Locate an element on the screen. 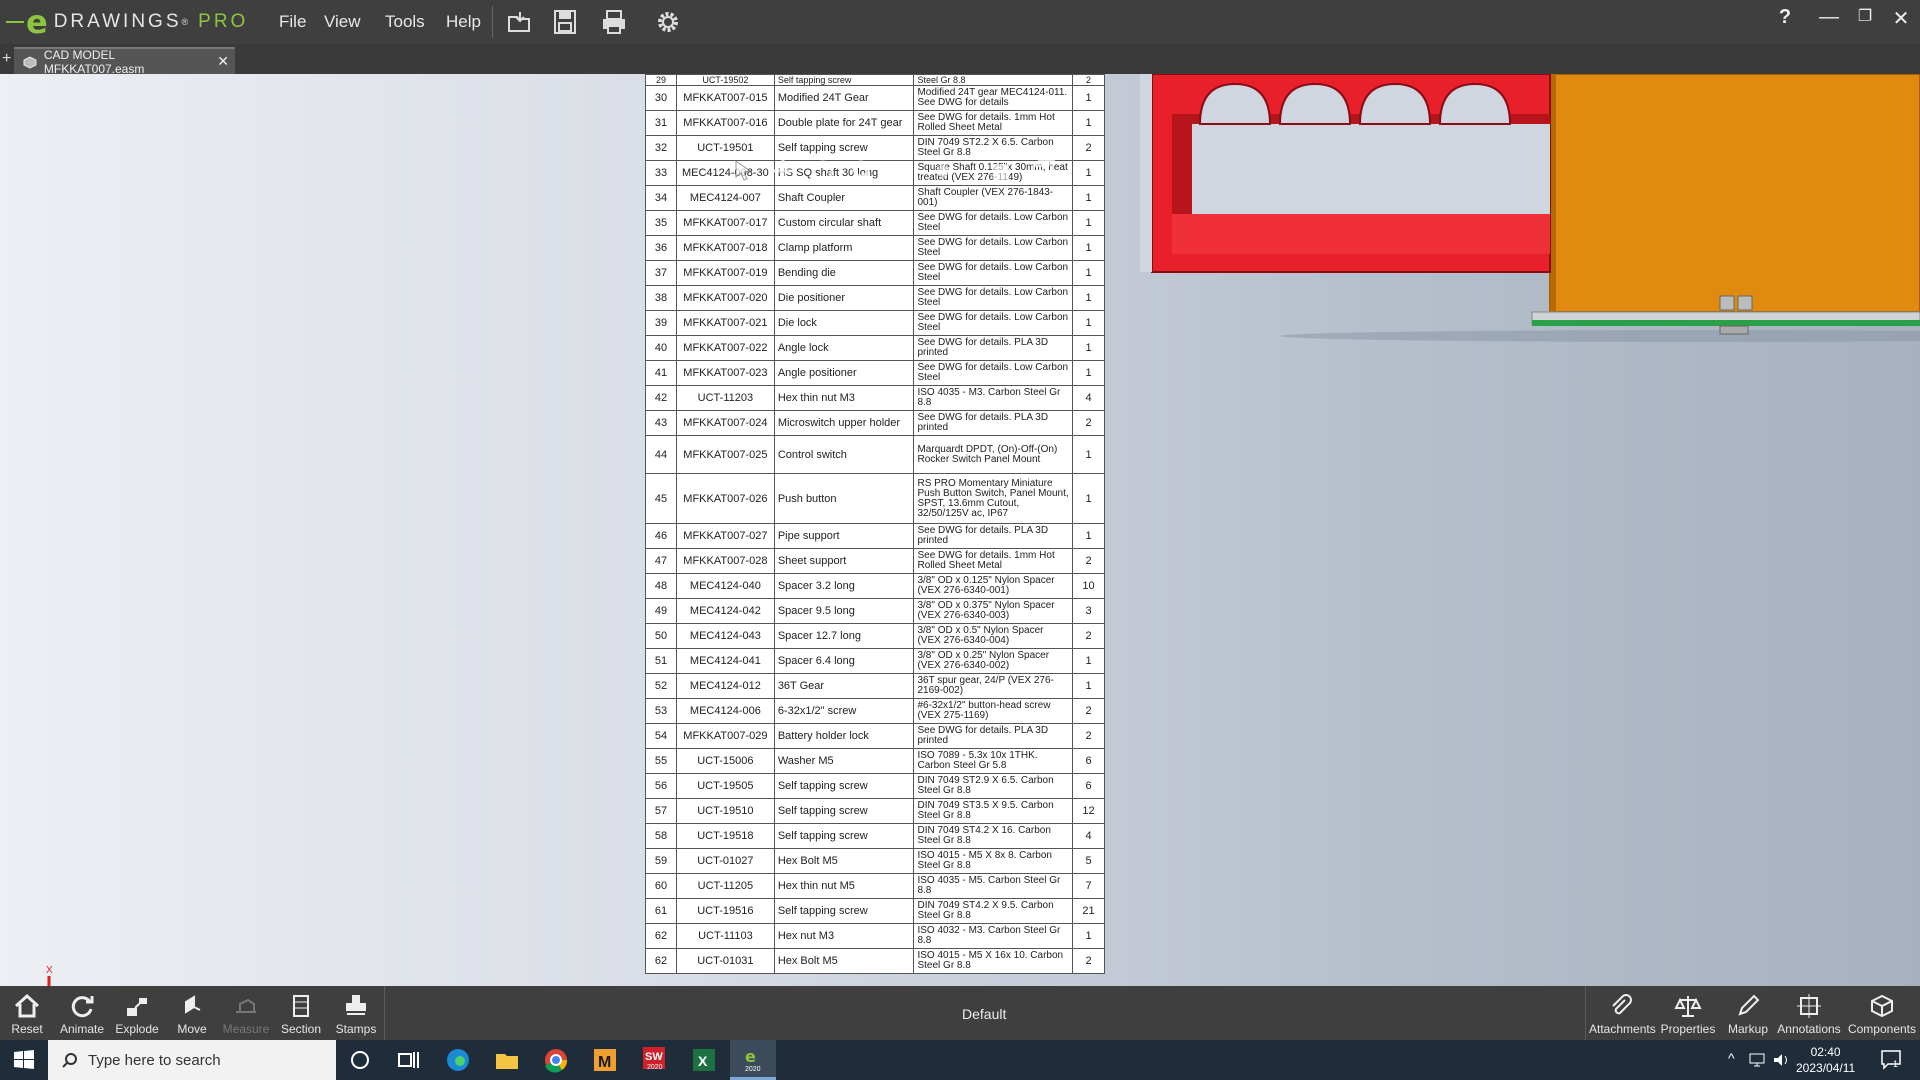 This screenshot has height=1080, width=1920. windows-start-icon is located at coordinates (24, 1060).